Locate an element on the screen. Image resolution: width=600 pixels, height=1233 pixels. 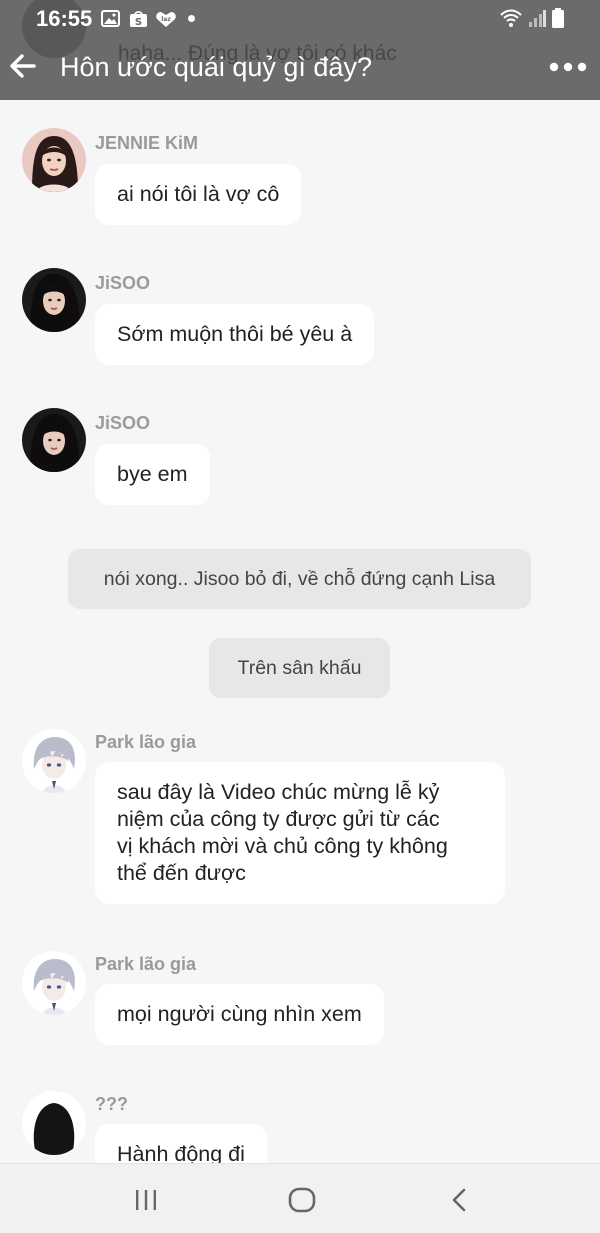
avatar-unknown is located at coordinates (54, 1123).